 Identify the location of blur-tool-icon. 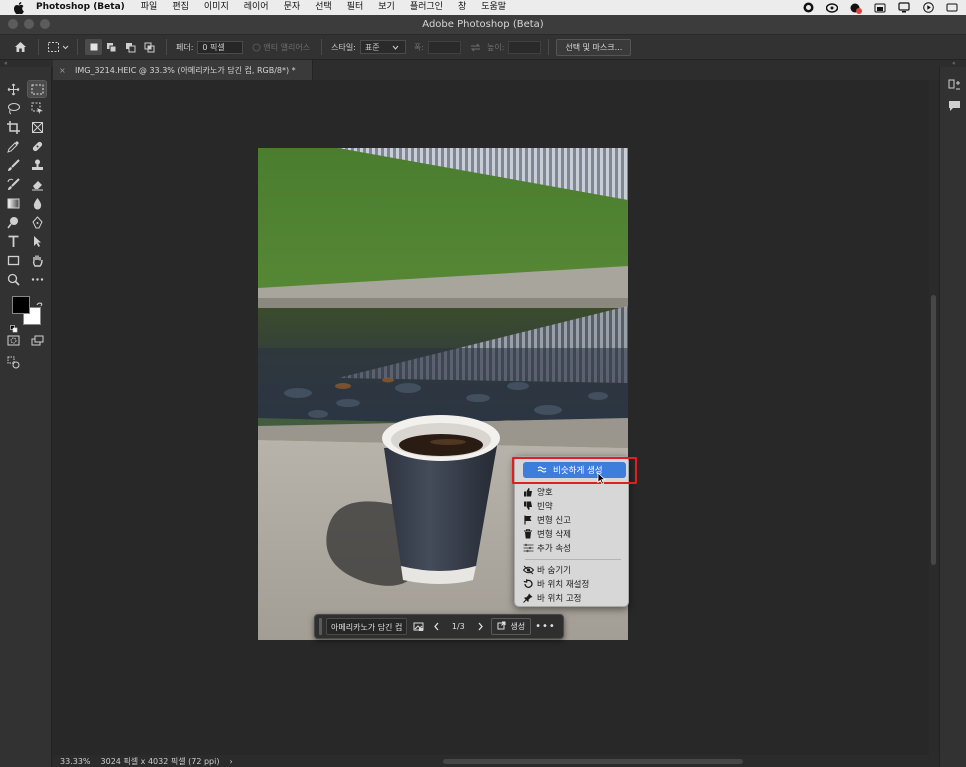
(37, 203).